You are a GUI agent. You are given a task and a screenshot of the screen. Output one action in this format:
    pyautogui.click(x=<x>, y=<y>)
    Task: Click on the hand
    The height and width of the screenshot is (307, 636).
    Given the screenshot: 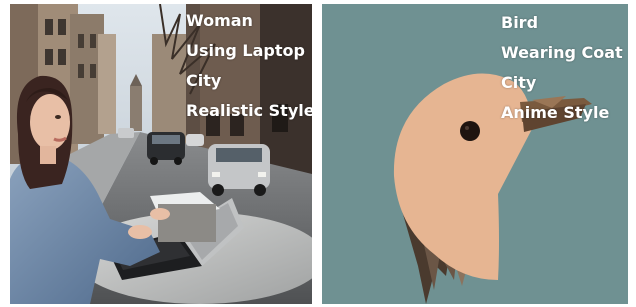 What is the action you would take?
    pyautogui.click(x=140, y=232)
    